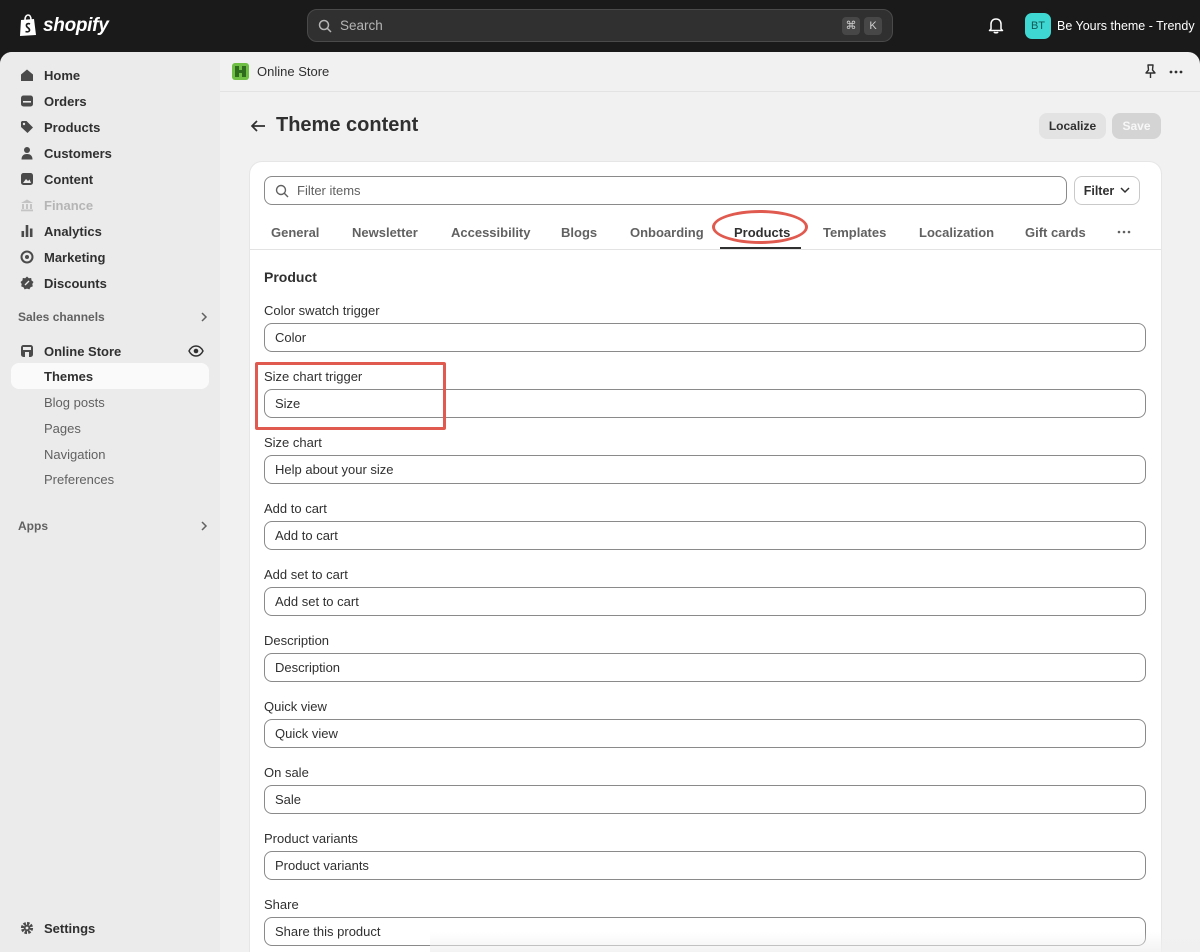  What do you see at coordinates (760, 248) in the screenshot?
I see `active-tab-indicator` at bounding box center [760, 248].